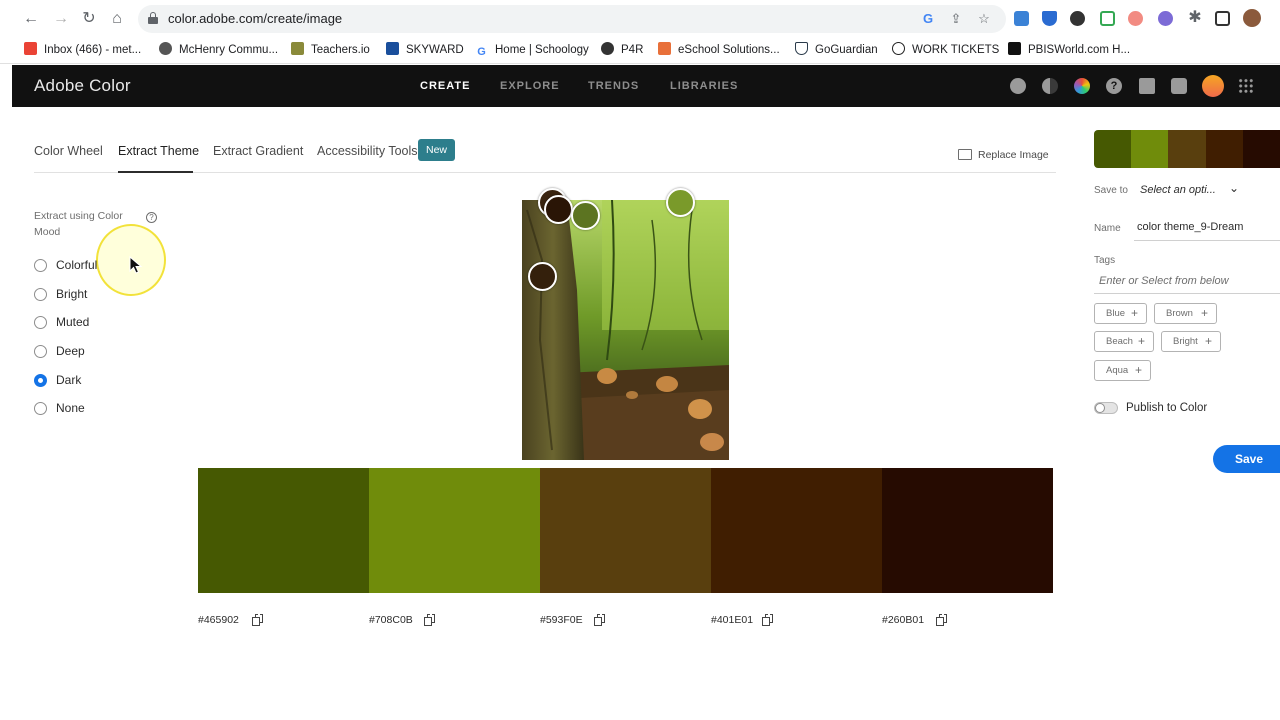  What do you see at coordinates (425, 51) in the screenshot?
I see `bookmark-item: SKYWARD` at bounding box center [425, 51].